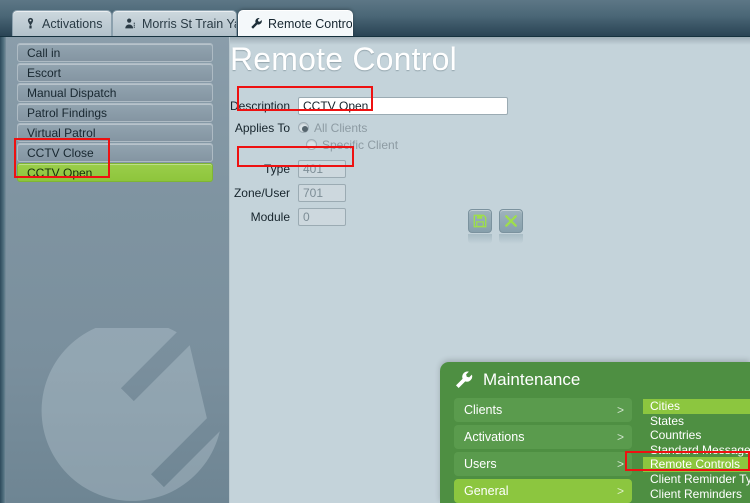 The height and width of the screenshot is (503, 750). I want to click on field-row-description: Description, so click(380, 105).